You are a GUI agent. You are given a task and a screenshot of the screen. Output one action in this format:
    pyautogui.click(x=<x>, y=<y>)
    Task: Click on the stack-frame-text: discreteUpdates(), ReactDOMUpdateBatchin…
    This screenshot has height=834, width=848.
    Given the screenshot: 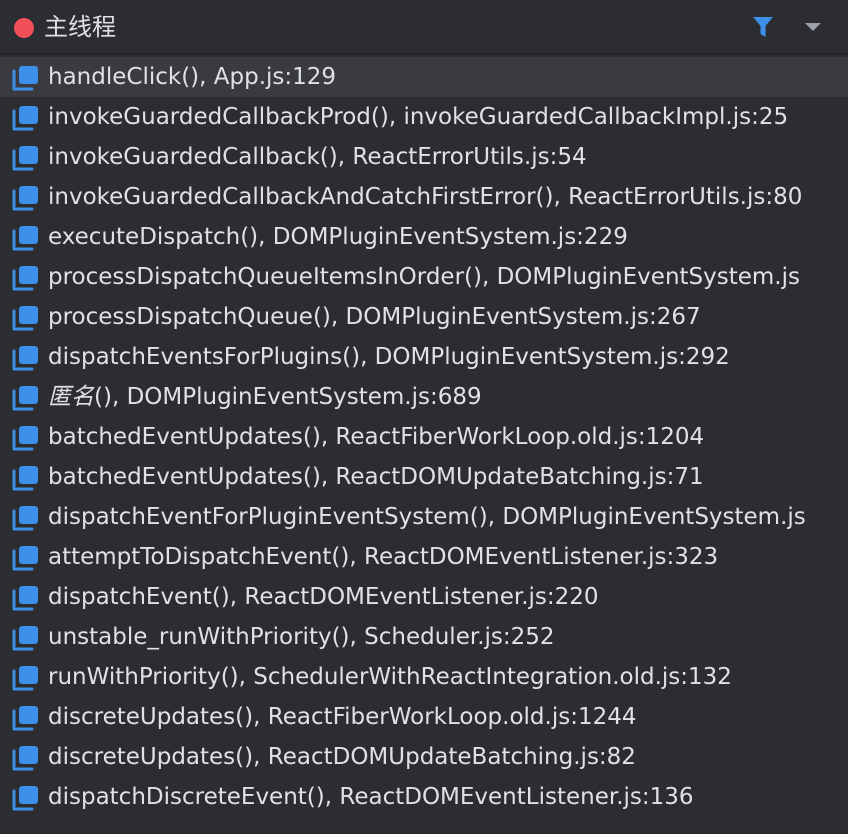 What is the action you would take?
    pyautogui.click(x=342, y=757)
    